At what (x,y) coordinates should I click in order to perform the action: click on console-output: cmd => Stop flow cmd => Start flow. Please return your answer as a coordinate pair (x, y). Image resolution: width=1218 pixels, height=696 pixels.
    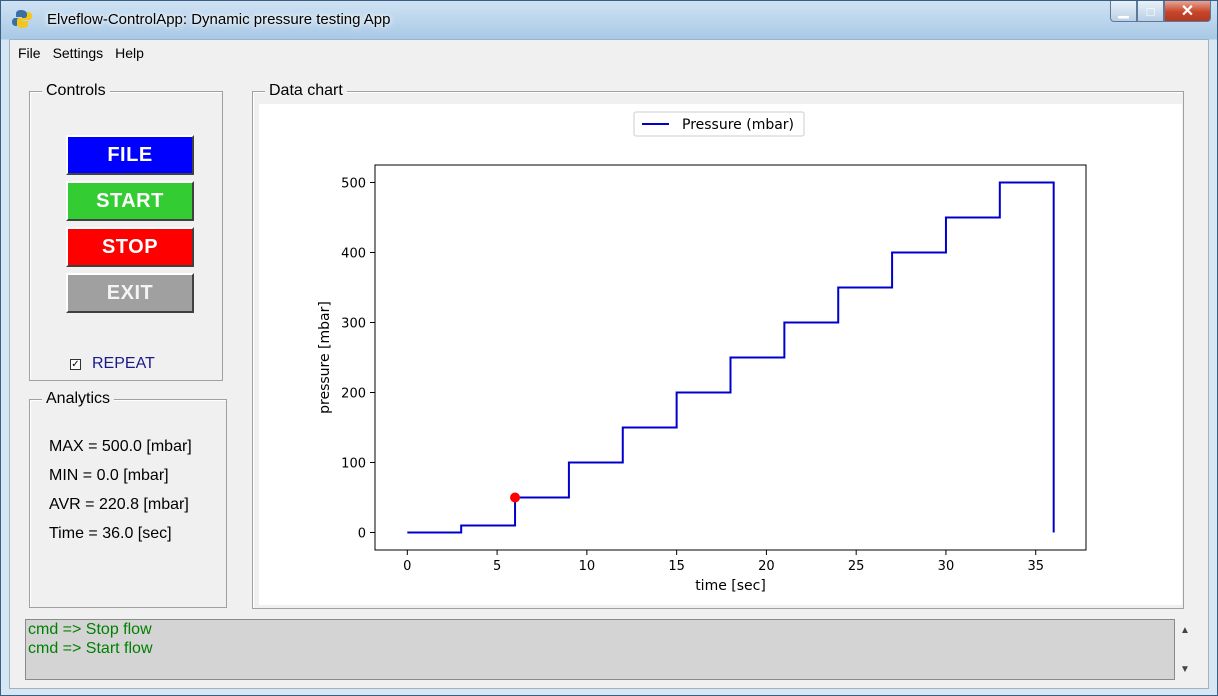
    Looking at the image, I should click on (600, 649).